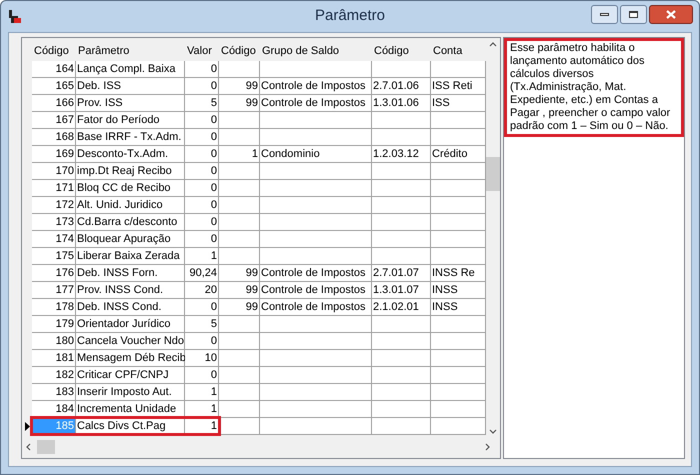 Image resolution: width=700 pixels, height=475 pixels. I want to click on table-cell: 5, so click(202, 103).